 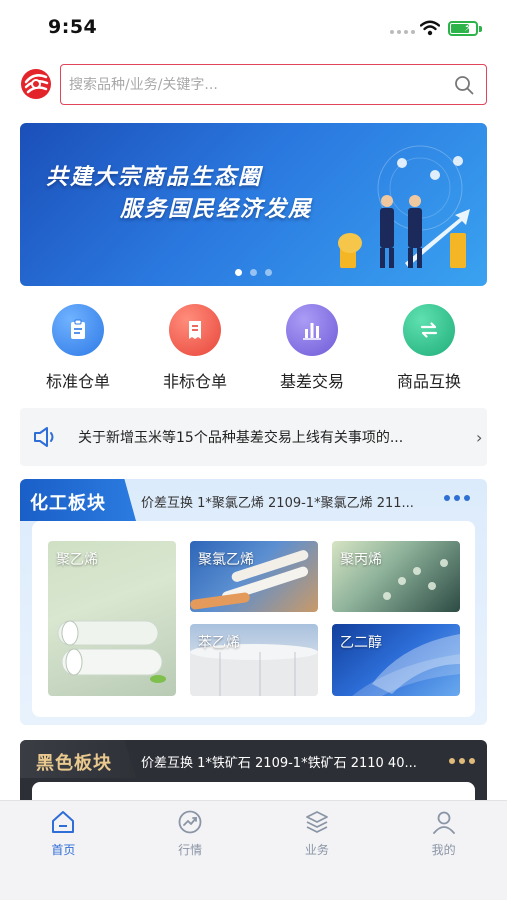 What do you see at coordinates (253, 28) in the screenshot?
I see `status-bar: 9:54 ⚡` at bounding box center [253, 28].